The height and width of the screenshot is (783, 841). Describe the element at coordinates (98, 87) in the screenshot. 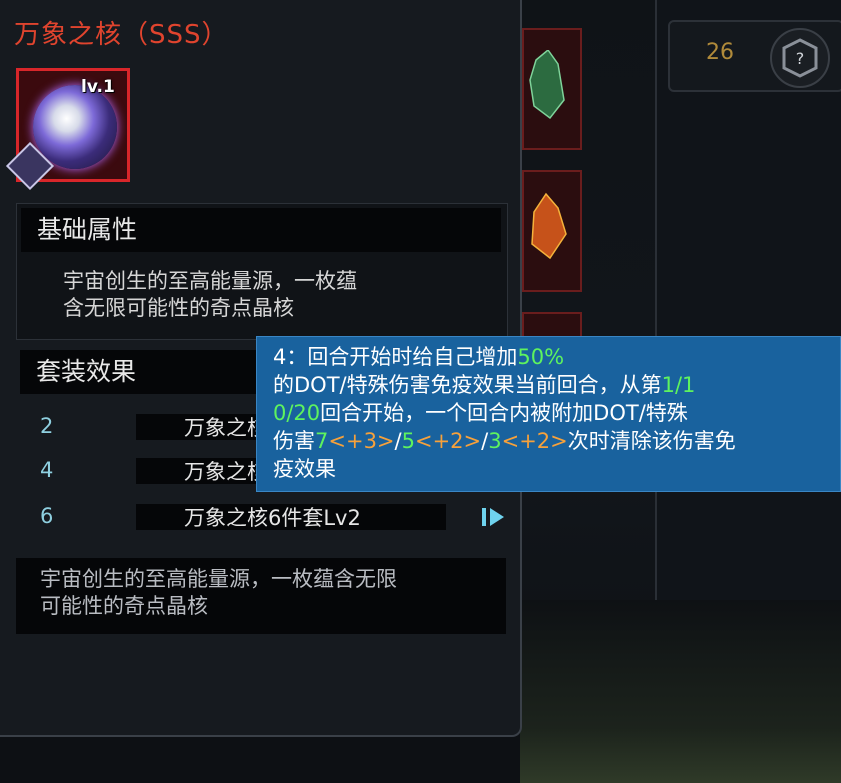

I see `level-badge: lv.1` at that location.